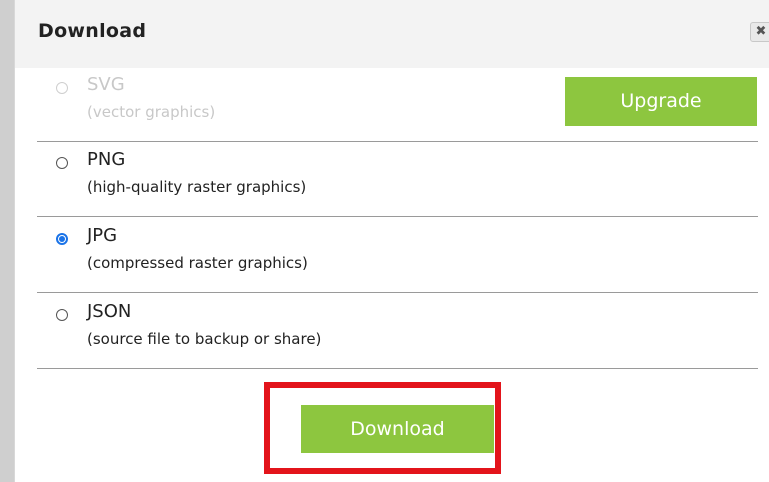 The image size is (769, 482). Describe the element at coordinates (197, 263) in the screenshot. I see `option-jpg-desc: (compressed raster graphics)` at that location.